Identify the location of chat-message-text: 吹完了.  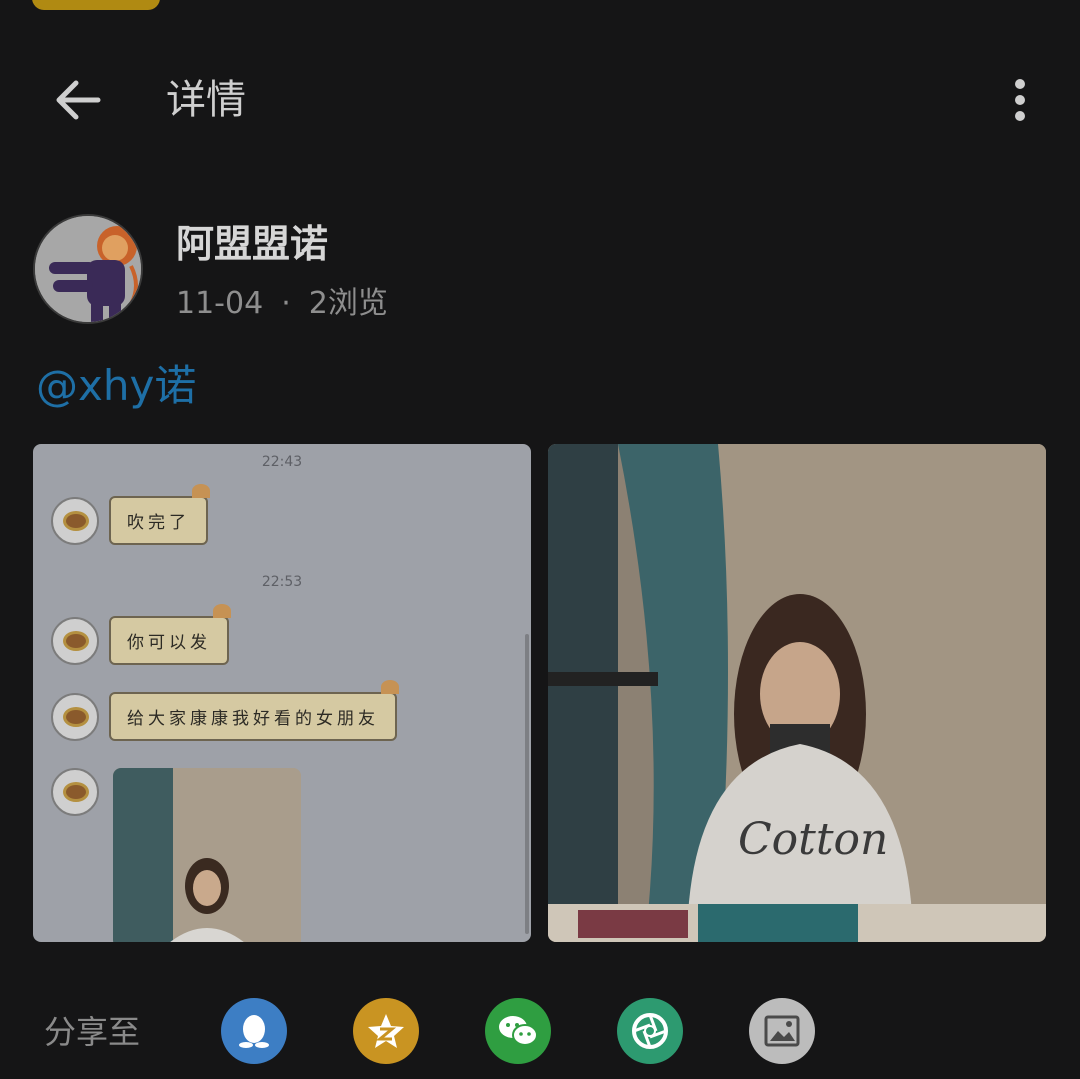
(158, 523).